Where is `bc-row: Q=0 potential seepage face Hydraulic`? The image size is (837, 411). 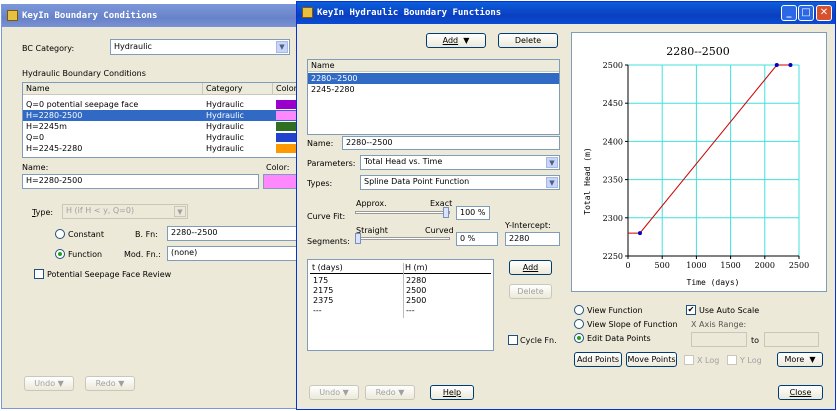
bc-row: Q=0 potential seepage face Hydraulic is located at coordinates (166, 104).